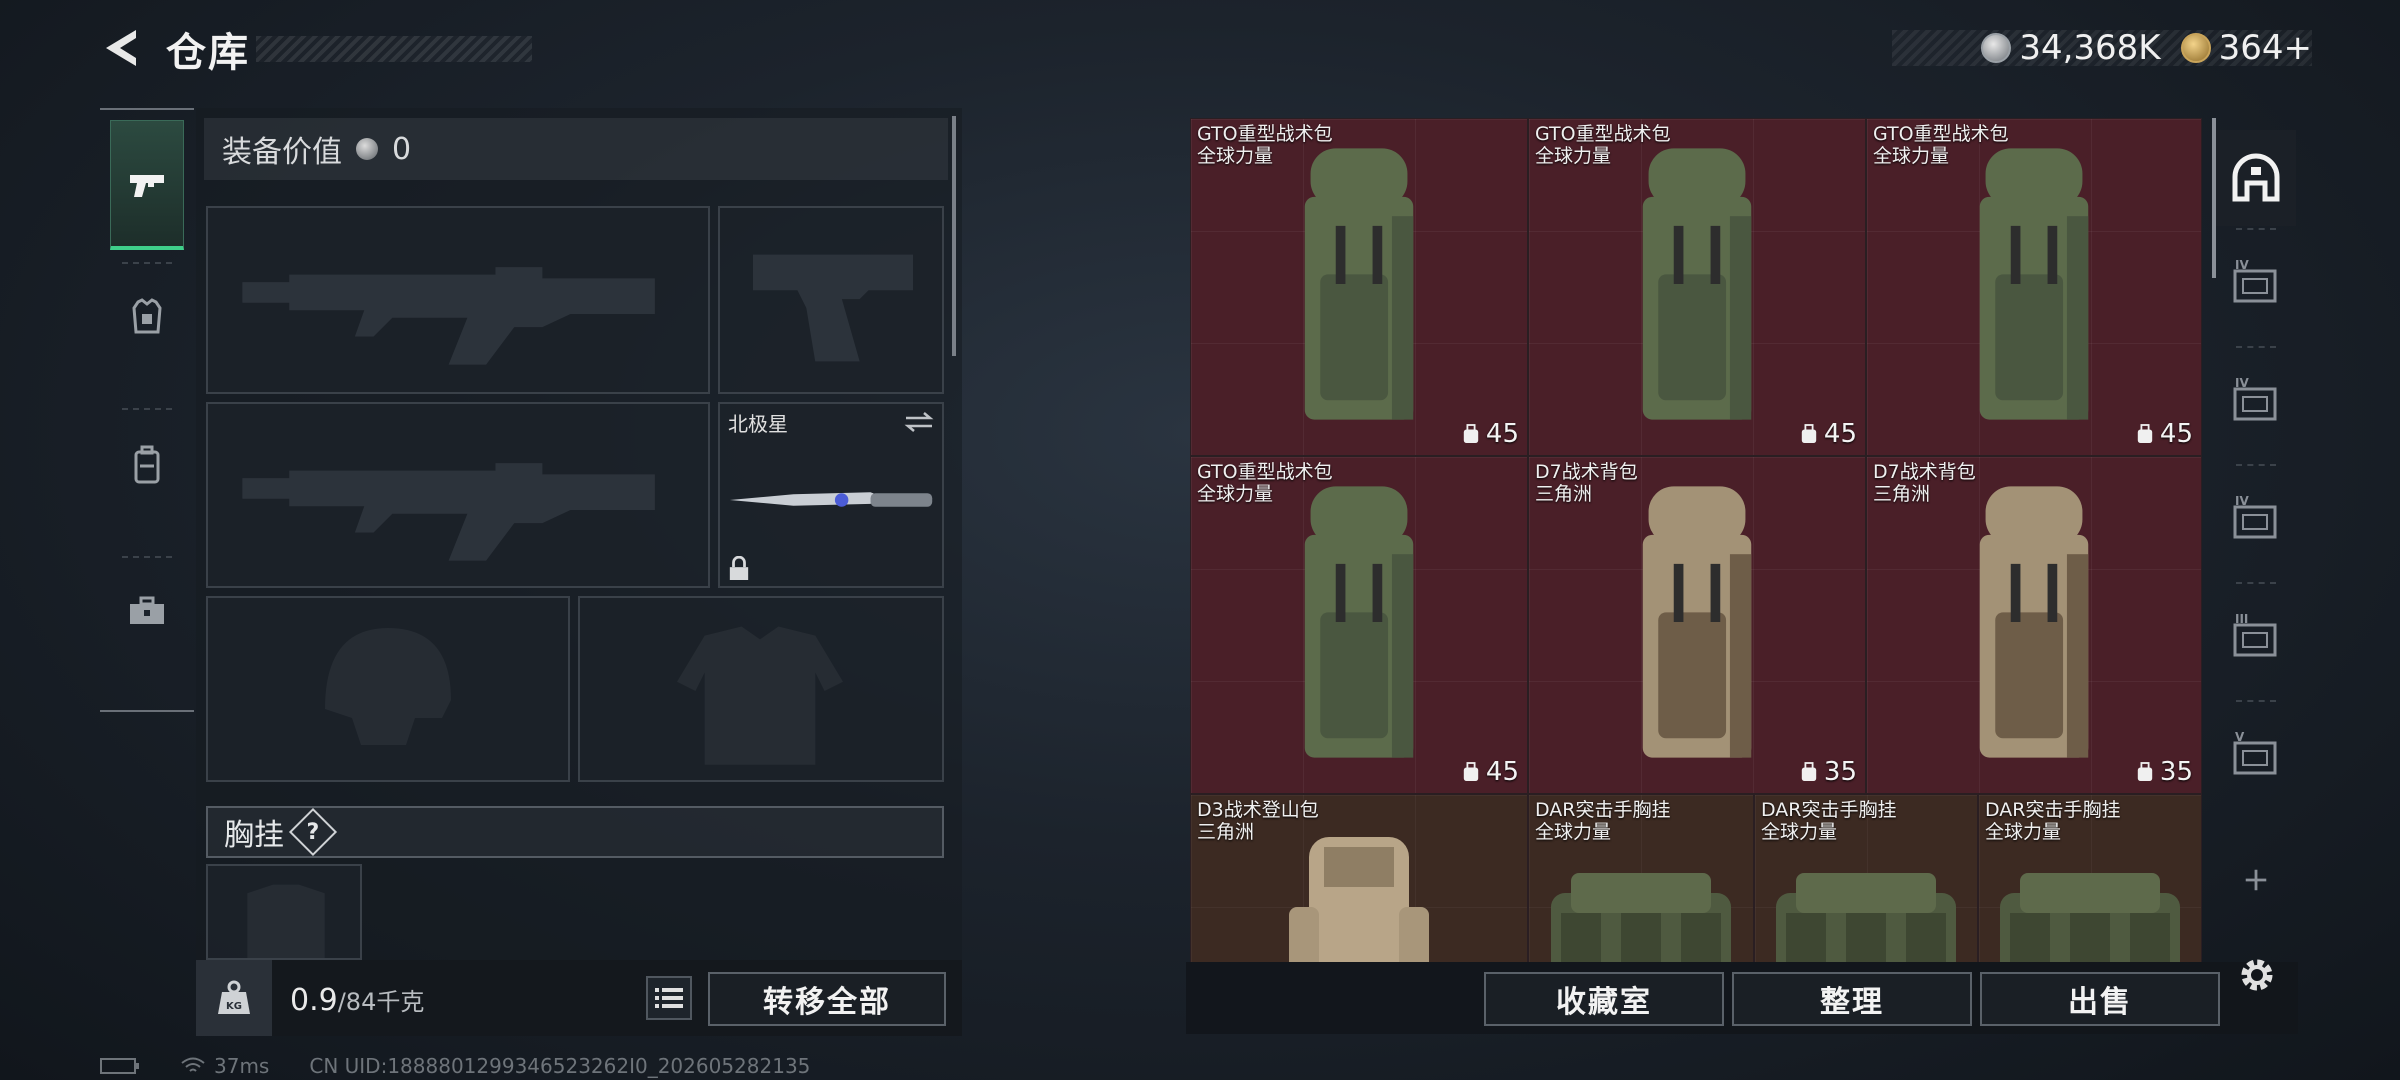 This screenshot has height=1080, width=2400. I want to click on body-armor-slot, so click(761, 689).